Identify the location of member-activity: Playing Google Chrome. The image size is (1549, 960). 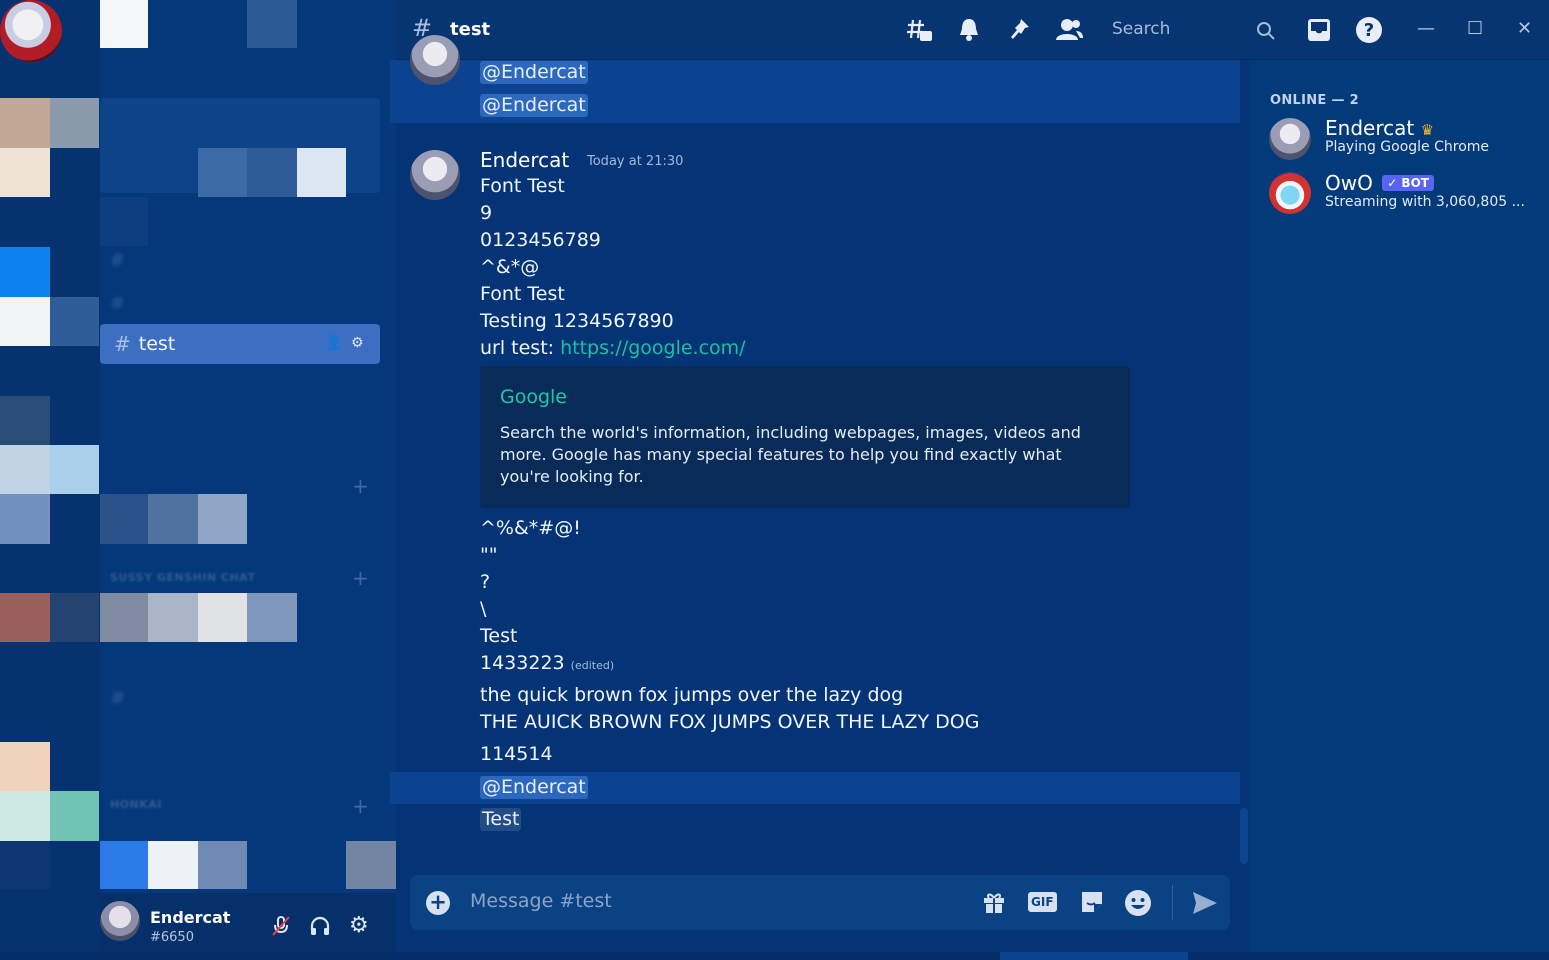
(1407, 147).